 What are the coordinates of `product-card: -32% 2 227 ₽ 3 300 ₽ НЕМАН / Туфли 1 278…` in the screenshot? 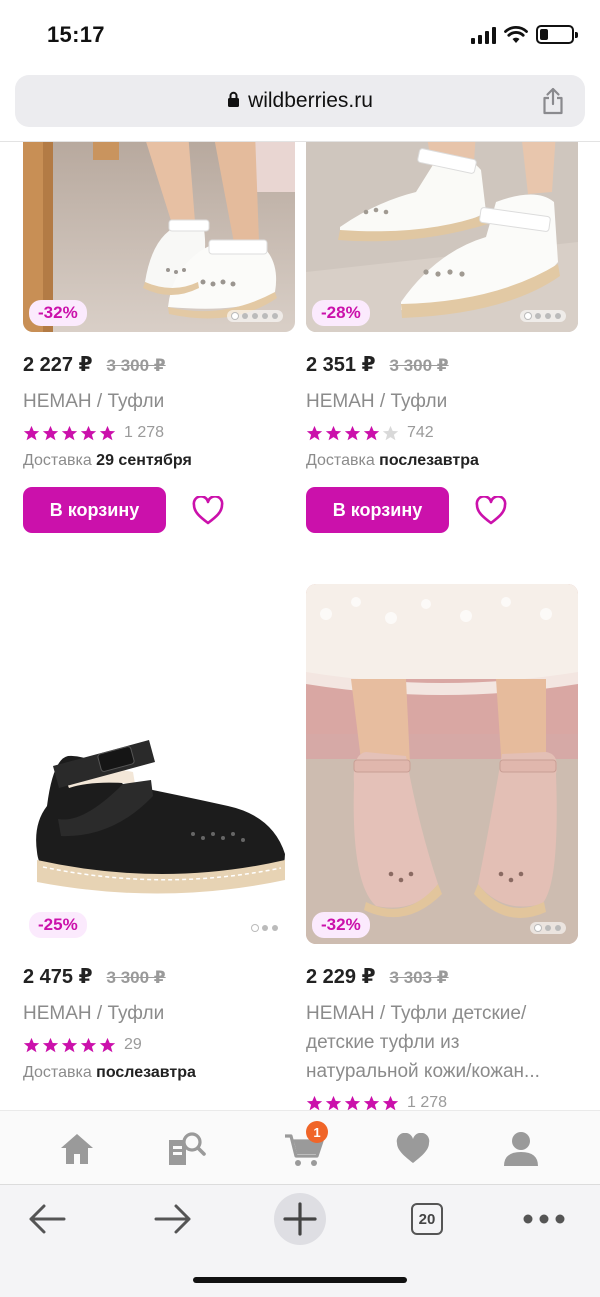 It's located at (159, 337).